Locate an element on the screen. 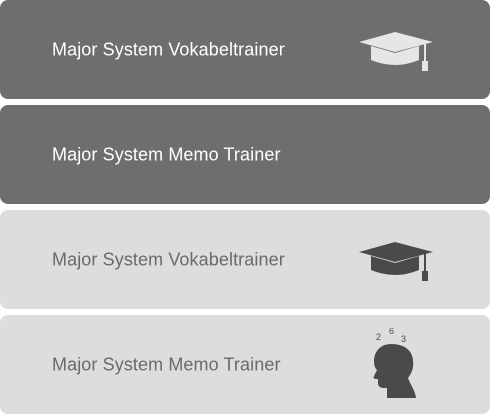 The width and height of the screenshot is (490, 415). digit-label: 6 is located at coordinates (391, 332).